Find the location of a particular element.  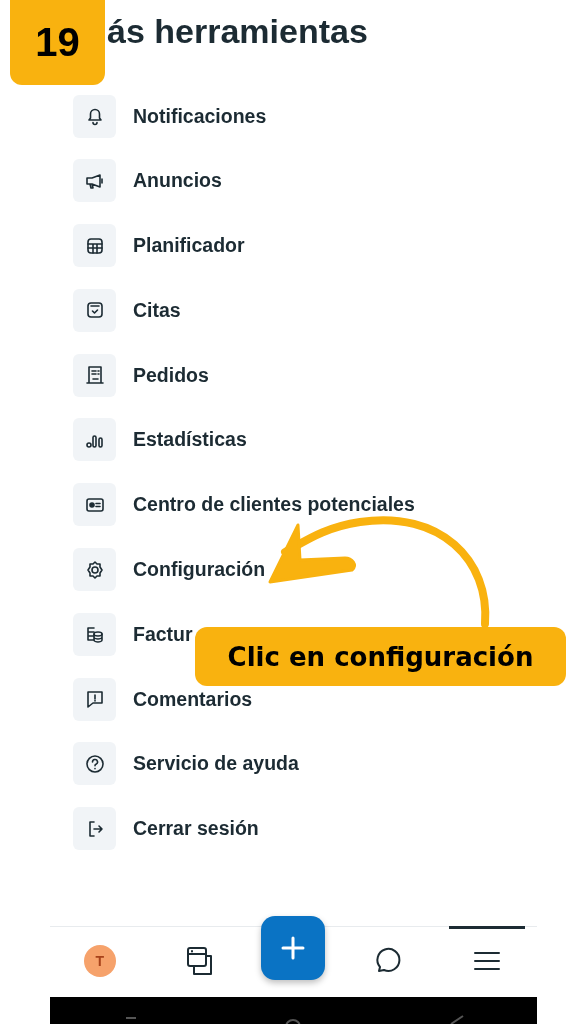

callout-label: Clic en configuración is located at coordinates (380, 656).